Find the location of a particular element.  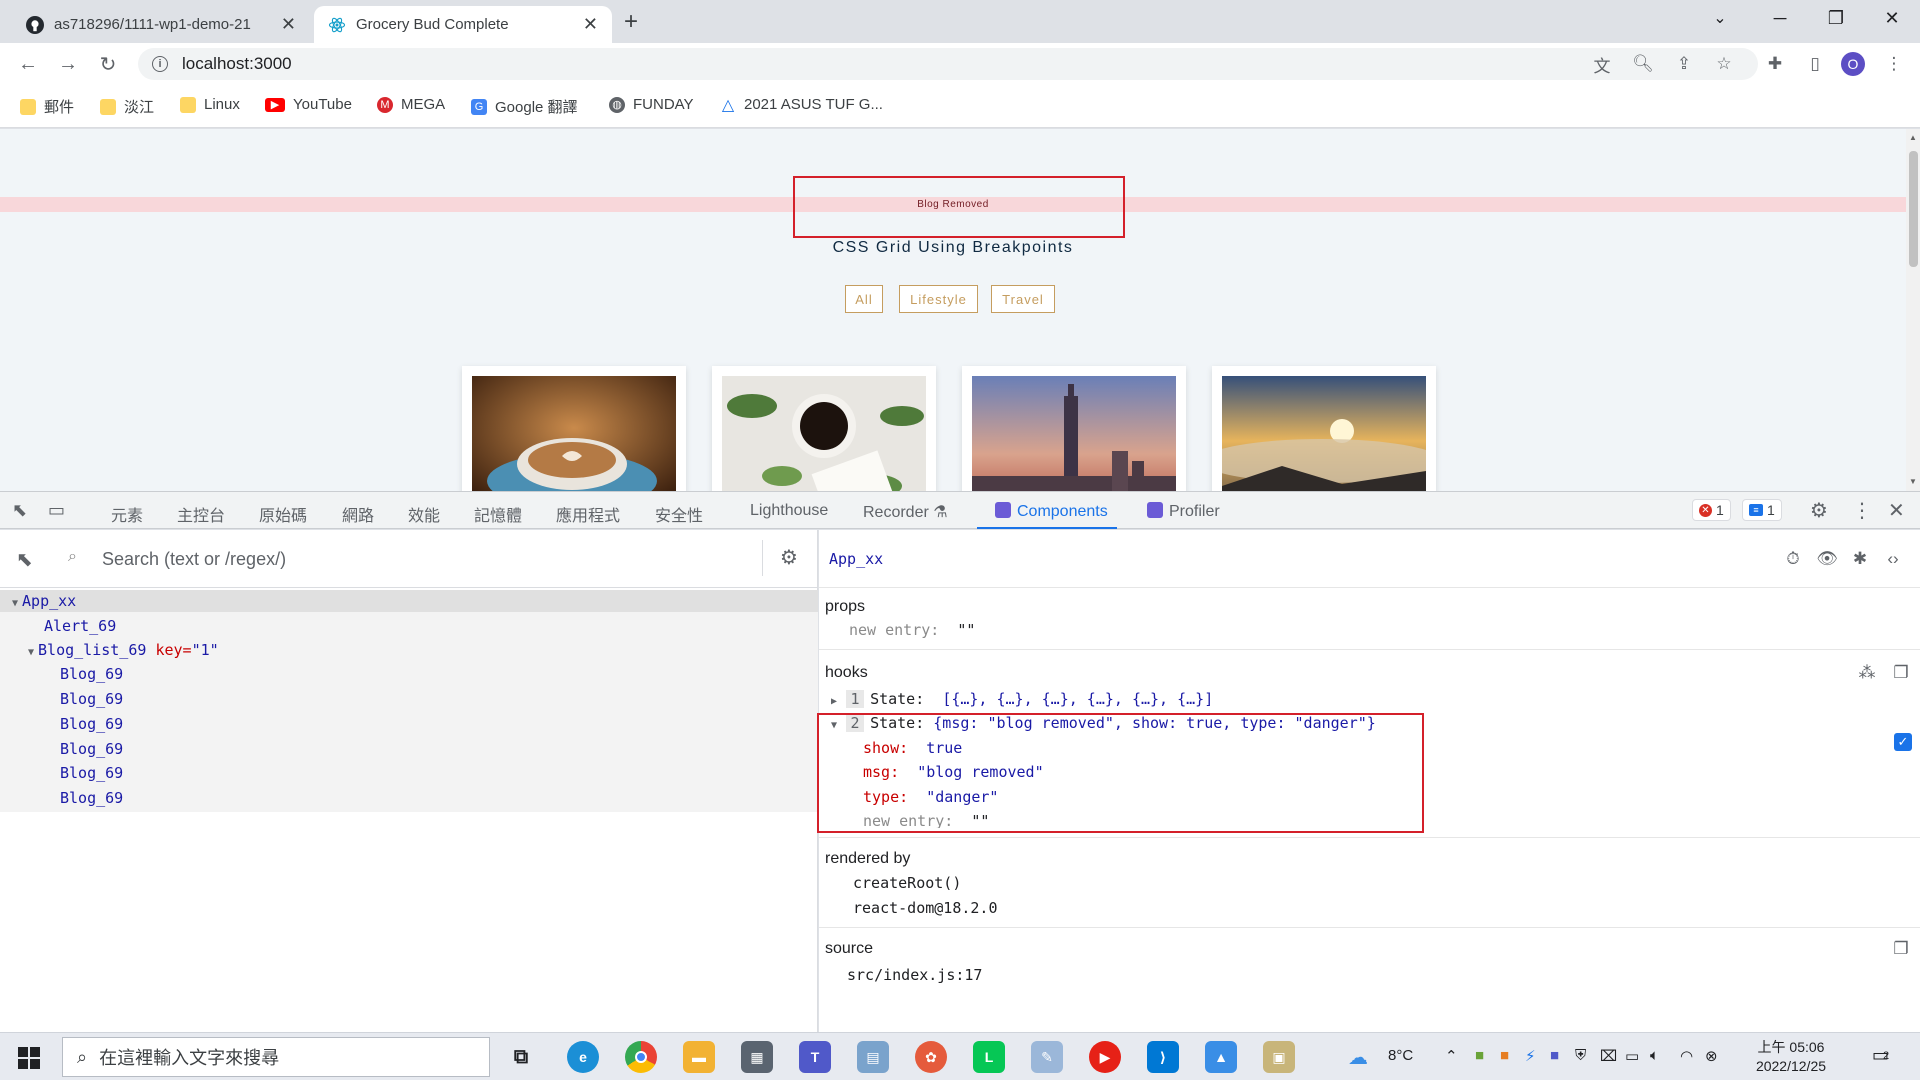

nvidia-icon: ■ is located at coordinates (1479, 1055).